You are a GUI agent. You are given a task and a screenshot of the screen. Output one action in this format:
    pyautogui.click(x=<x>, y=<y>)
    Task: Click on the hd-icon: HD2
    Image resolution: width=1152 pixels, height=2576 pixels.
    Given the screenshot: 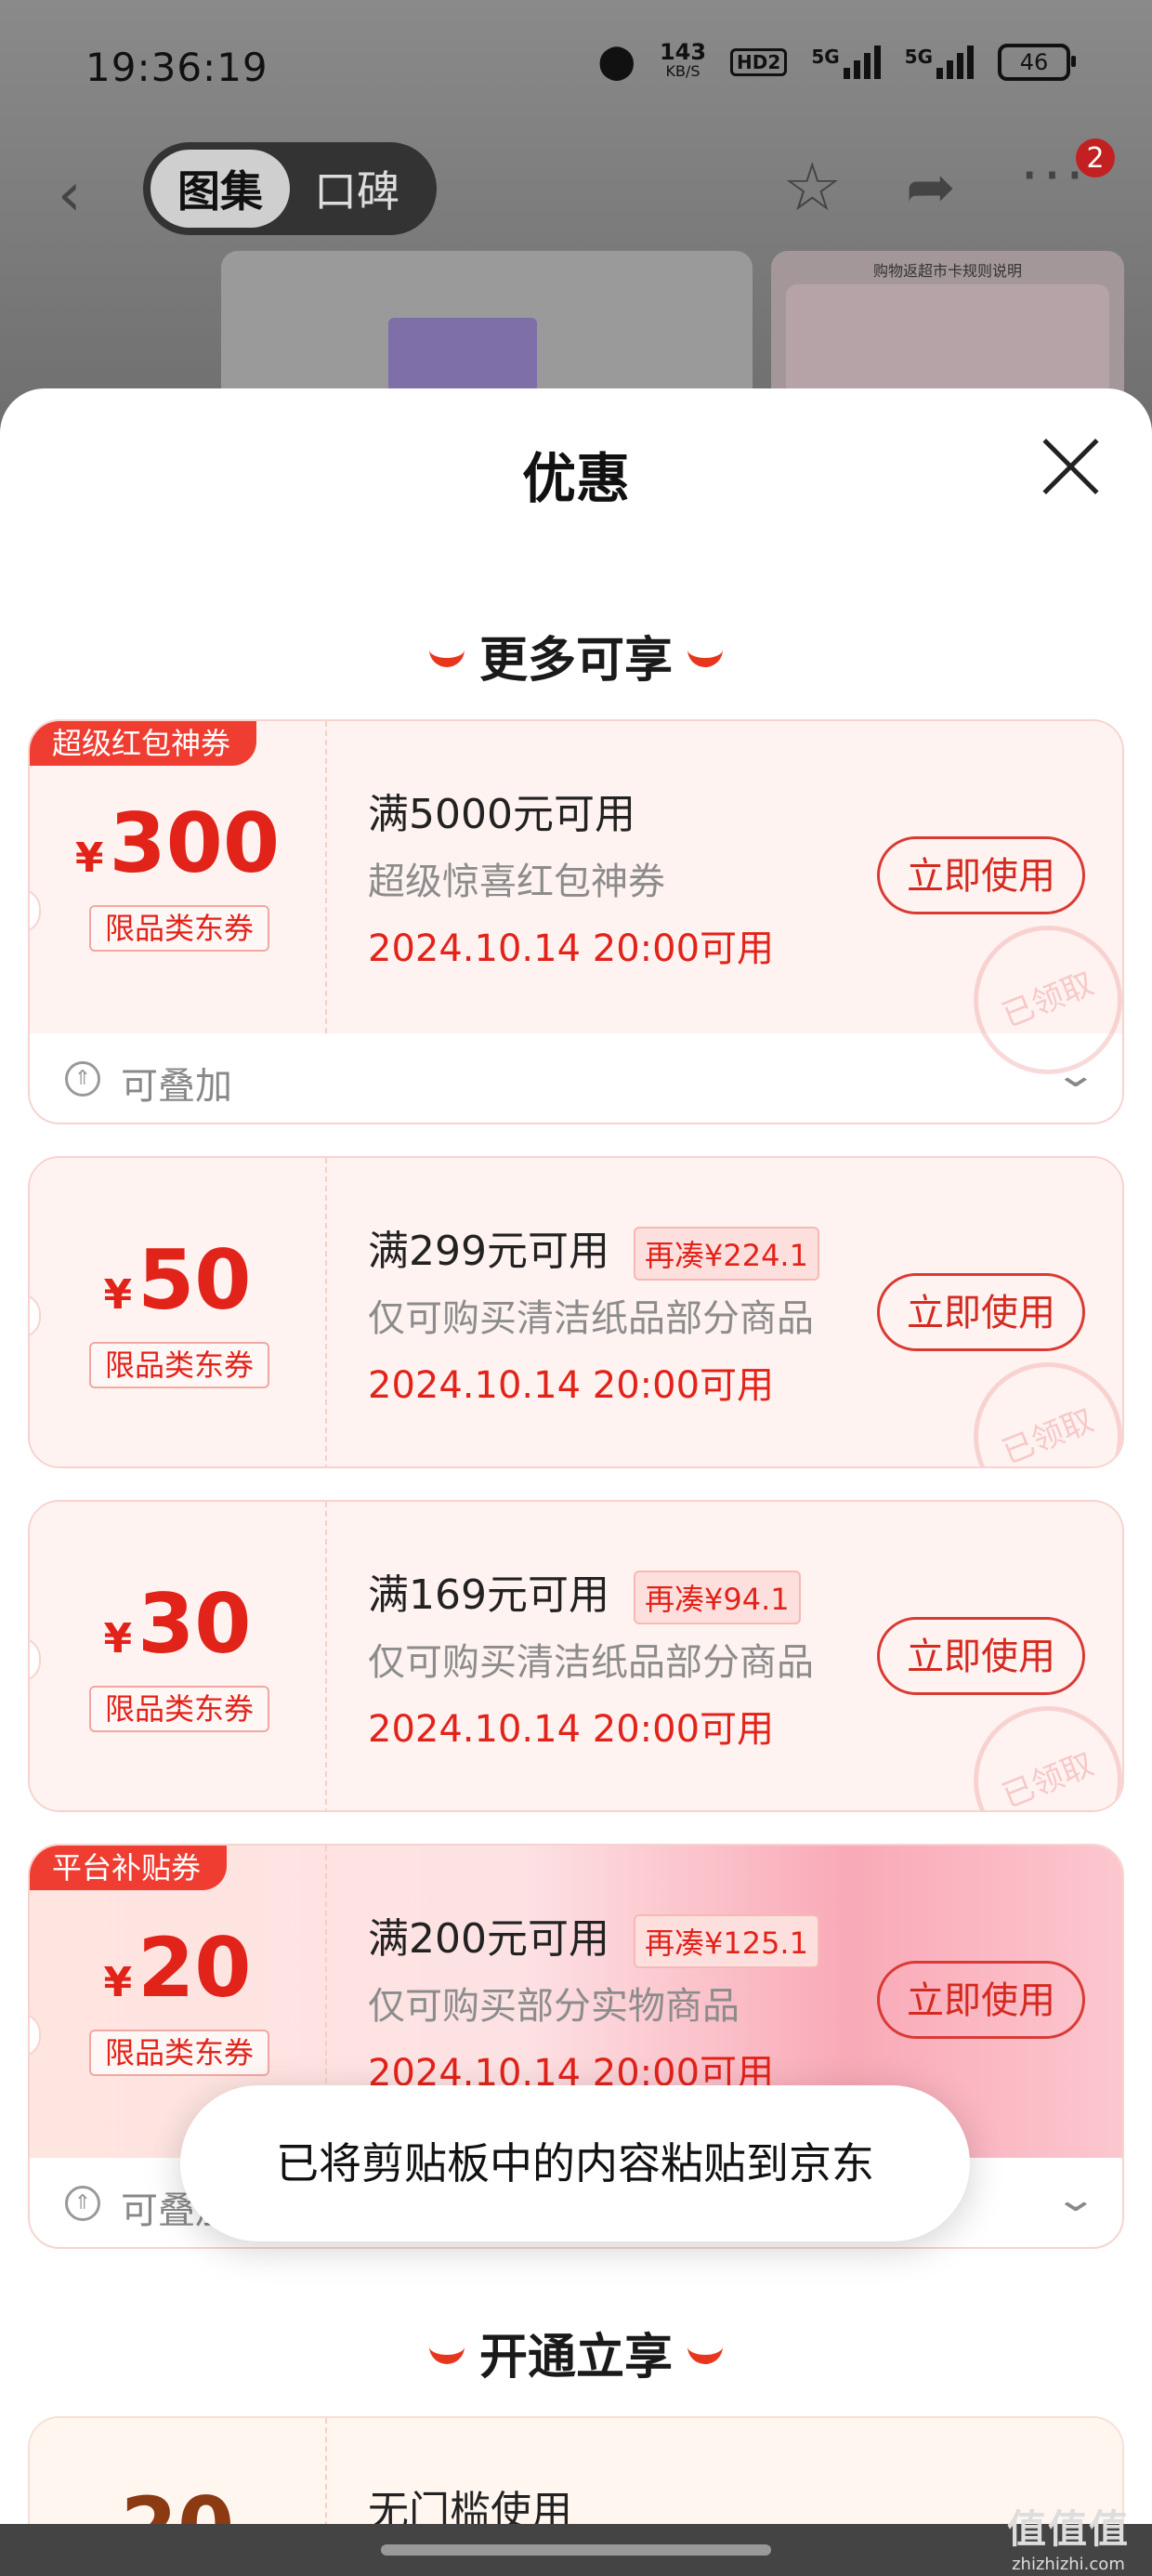 What is the action you would take?
    pyautogui.click(x=759, y=61)
    